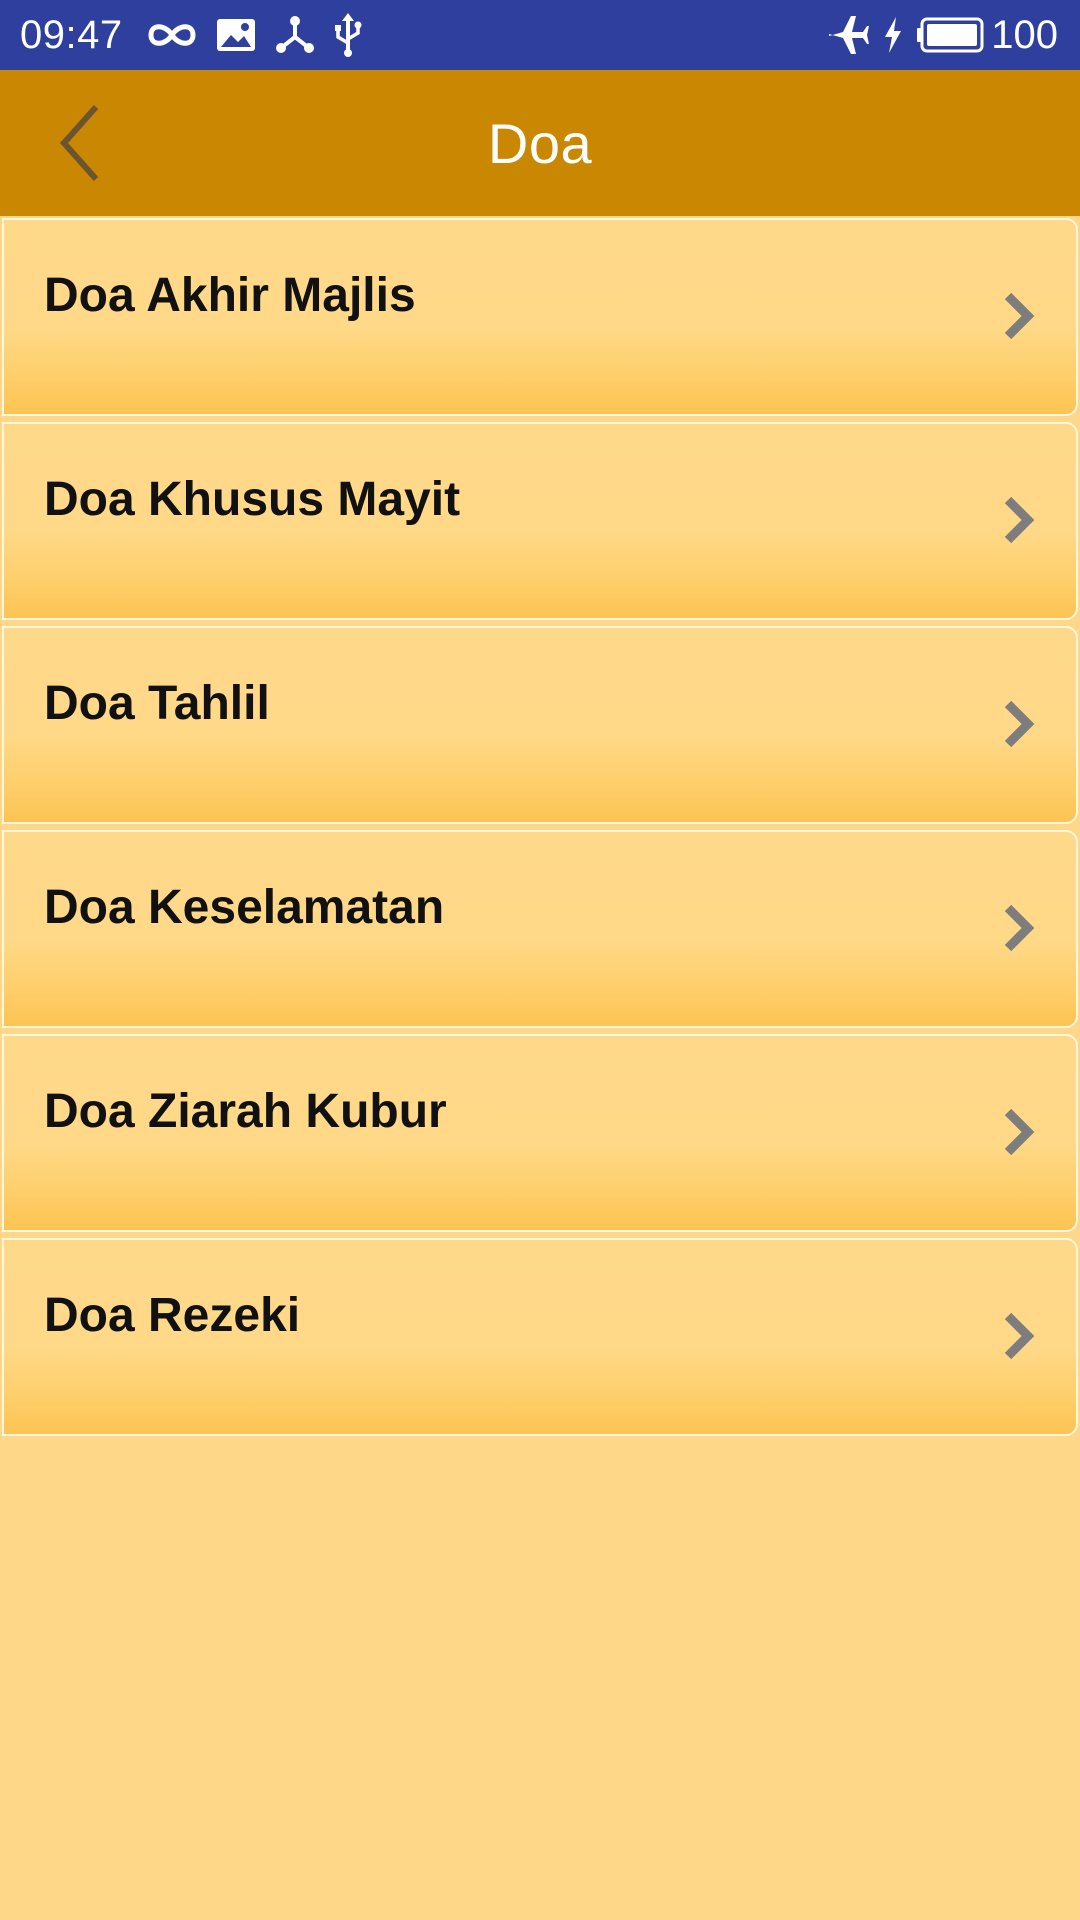  What do you see at coordinates (951, 35) in the screenshot?
I see `battery-icon` at bounding box center [951, 35].